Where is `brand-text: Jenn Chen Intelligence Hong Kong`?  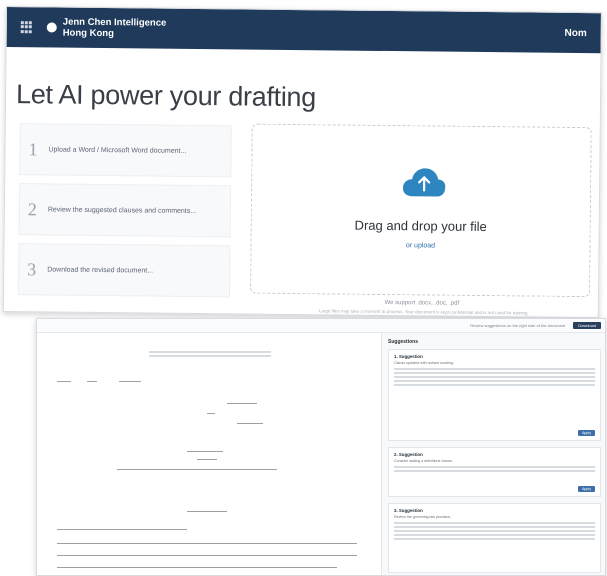 brand-text: Jenn Chen Intelligence Hong Kong is located at coordinates (115, 28).